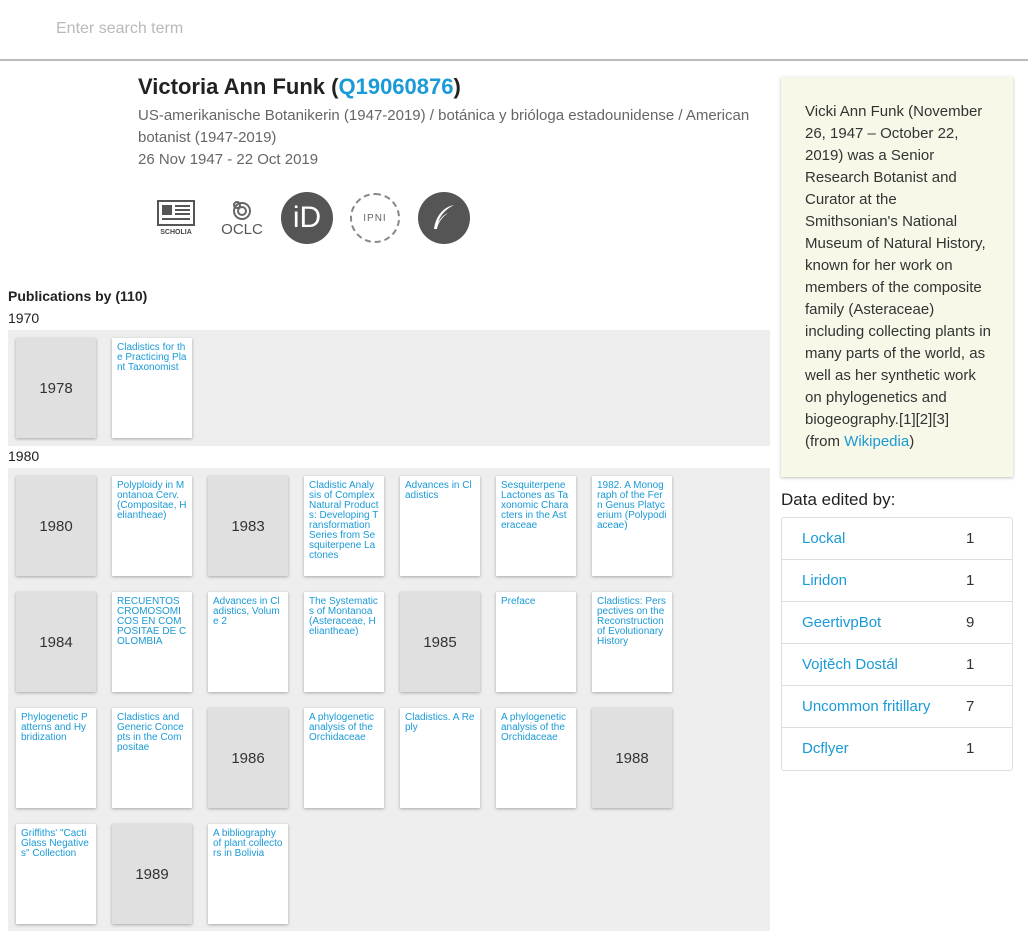 The width and height of the screenshot is (1028, 931). I want to click on editors-heading: Data edited by:, so click(838, 499).